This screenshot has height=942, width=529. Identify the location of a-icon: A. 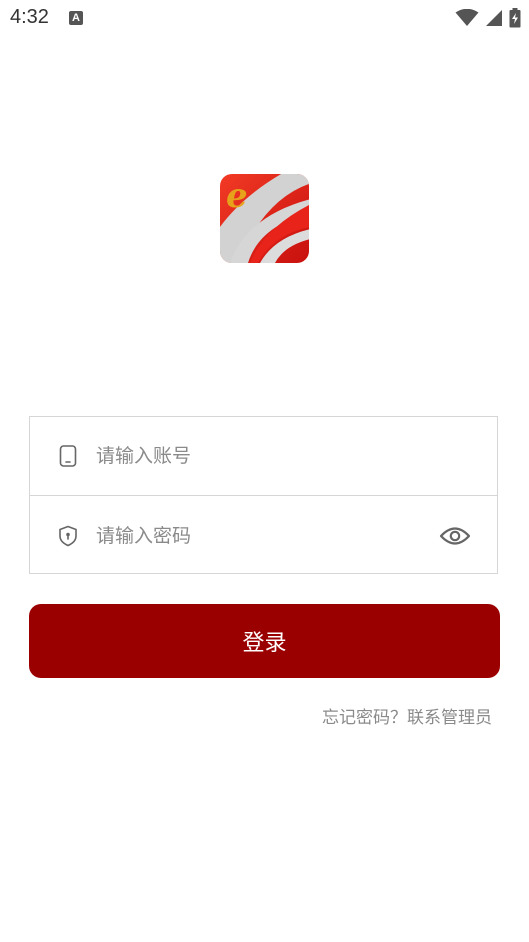
(76, 18).